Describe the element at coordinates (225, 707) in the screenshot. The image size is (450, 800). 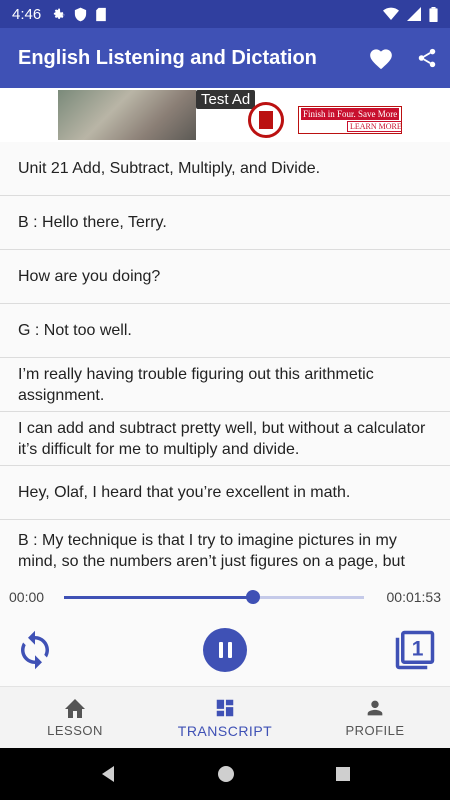
I see `dashboard-icon` at that location.